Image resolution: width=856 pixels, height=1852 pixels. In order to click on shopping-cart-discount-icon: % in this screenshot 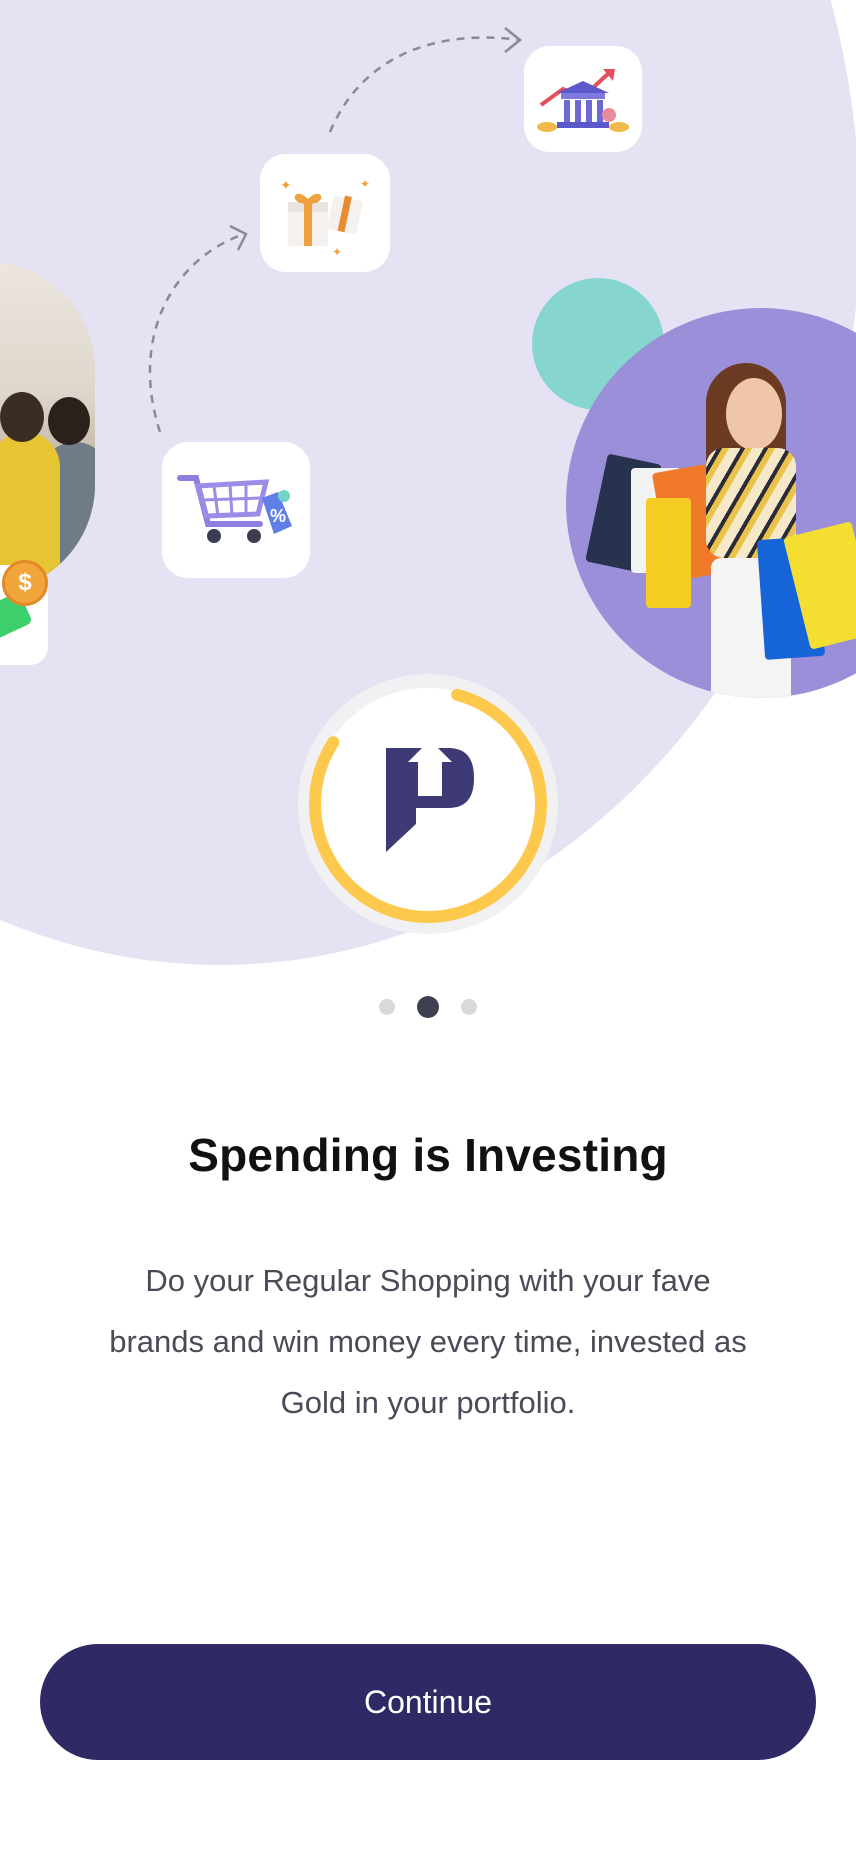, I will do `click(234, 509)`.